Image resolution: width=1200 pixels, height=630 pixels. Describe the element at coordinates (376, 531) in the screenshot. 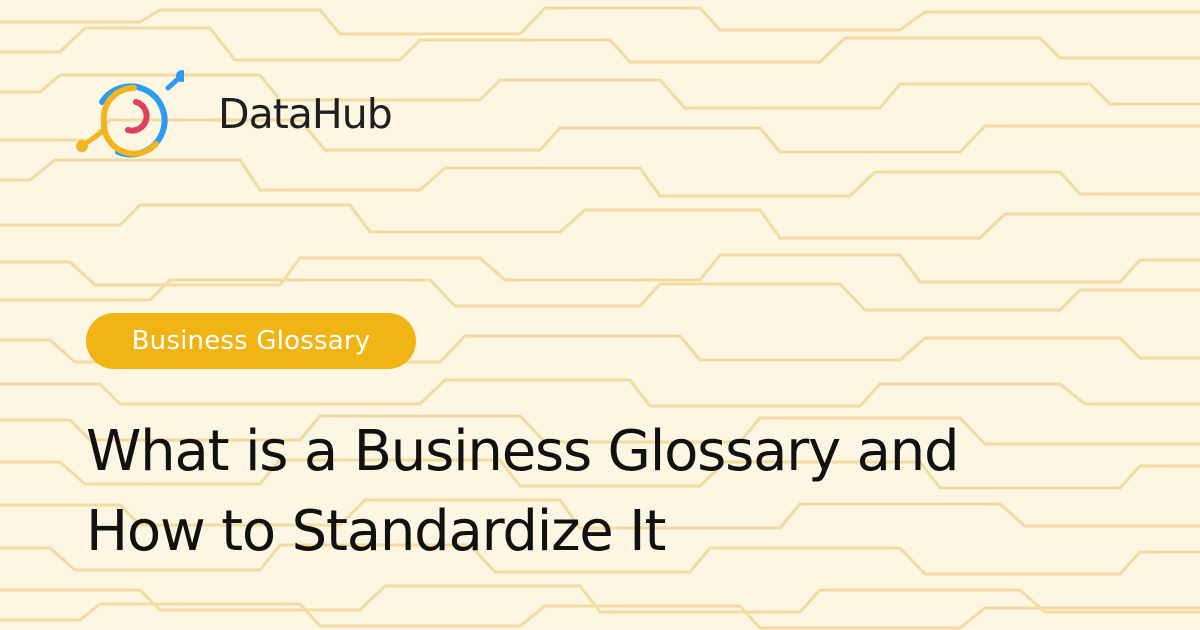

I see `article-title-line-2: How to Standardize It` at that location.